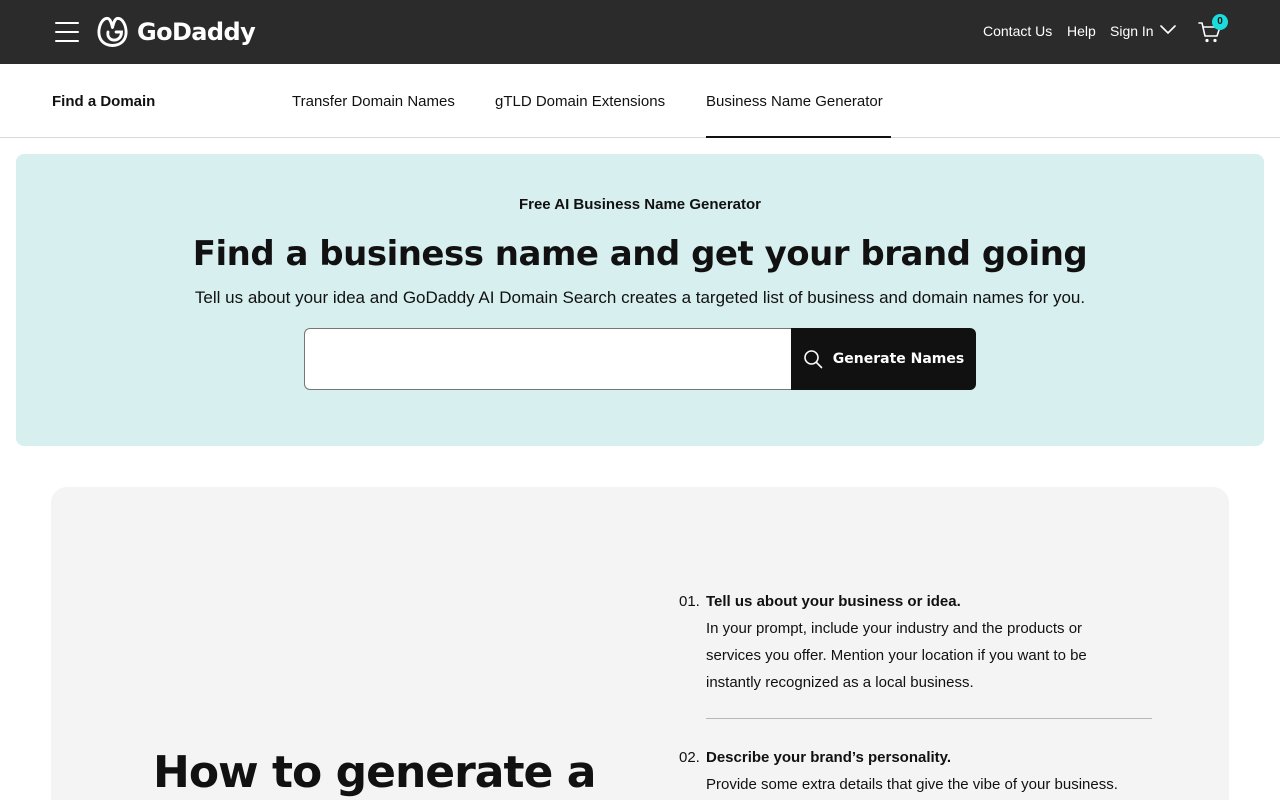  Describe the element at coordinates (640, 204) in the screenshot. I see `hero-eyebrow: Free AI Business Name Generator` at that location.